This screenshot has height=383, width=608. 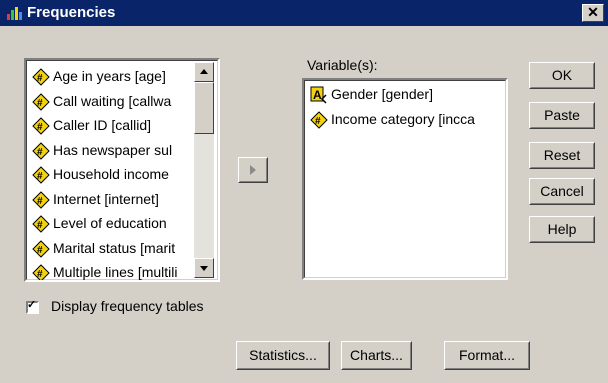 I want to click on list-item: # Caller ID [callid], so click(x=91, y=125).